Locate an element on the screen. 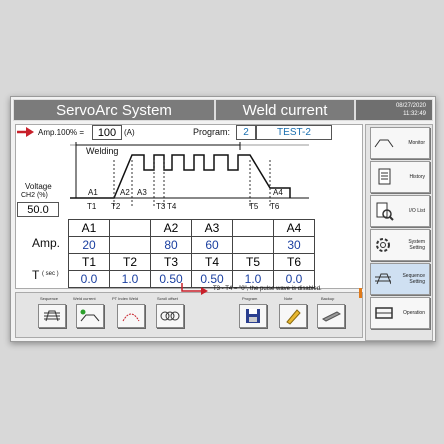 The height and width of the screenshot is (444, 444). sequence-setting-button-label: Sequence Setting is located at coordinates (413, 279).